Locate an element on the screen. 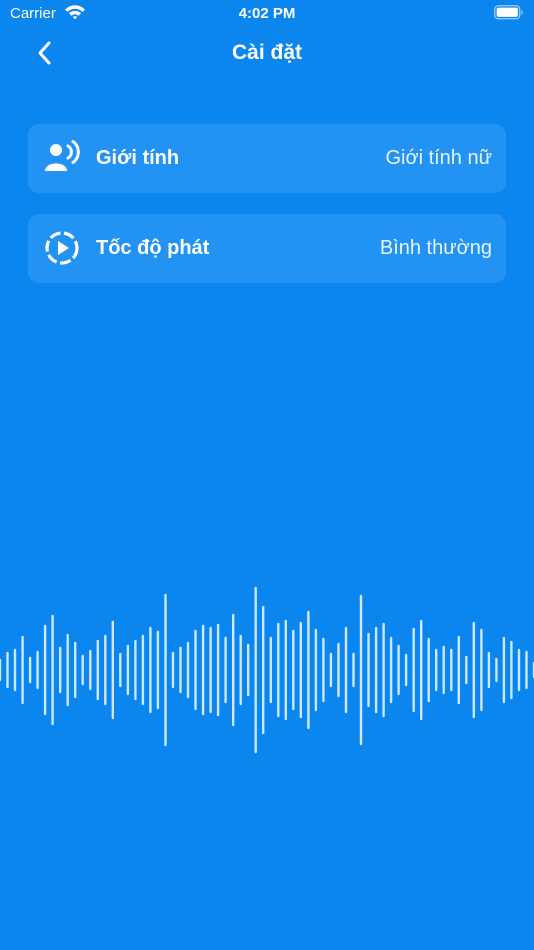 Image resolution: width=534 pixels, height=950 pixels. page-title: Cài đặt is located at coordinates (266, 52).